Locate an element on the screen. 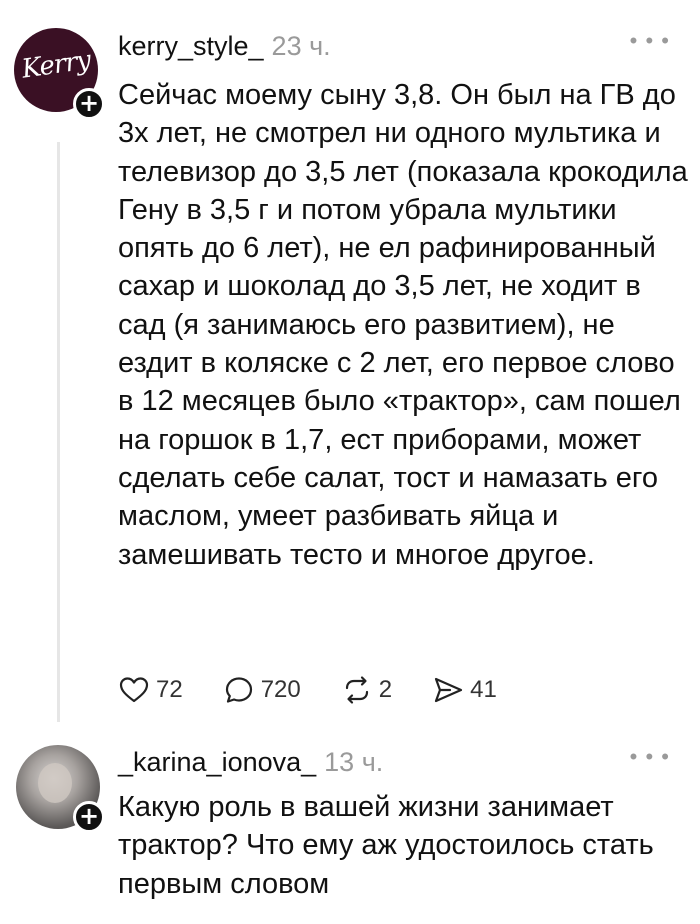 This screenshot has width=700, height=924. repost-button: 2 is located at coordinates (366, 690).